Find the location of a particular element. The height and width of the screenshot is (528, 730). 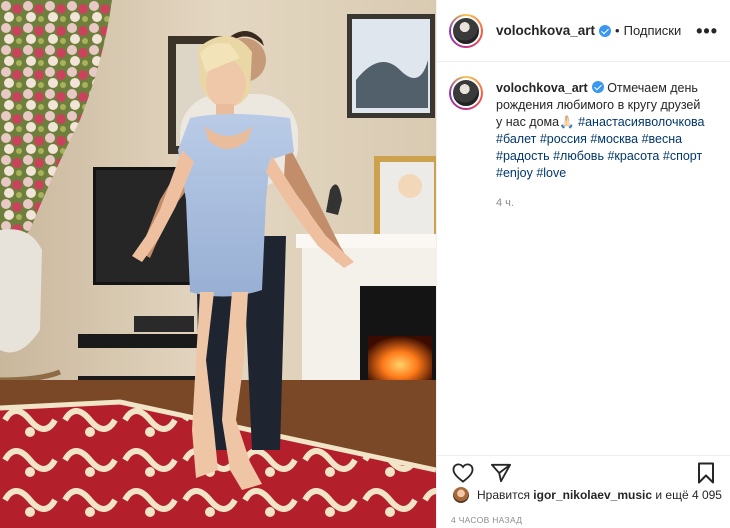

hashtag: #enjoy is located at coordinates (514, 173).